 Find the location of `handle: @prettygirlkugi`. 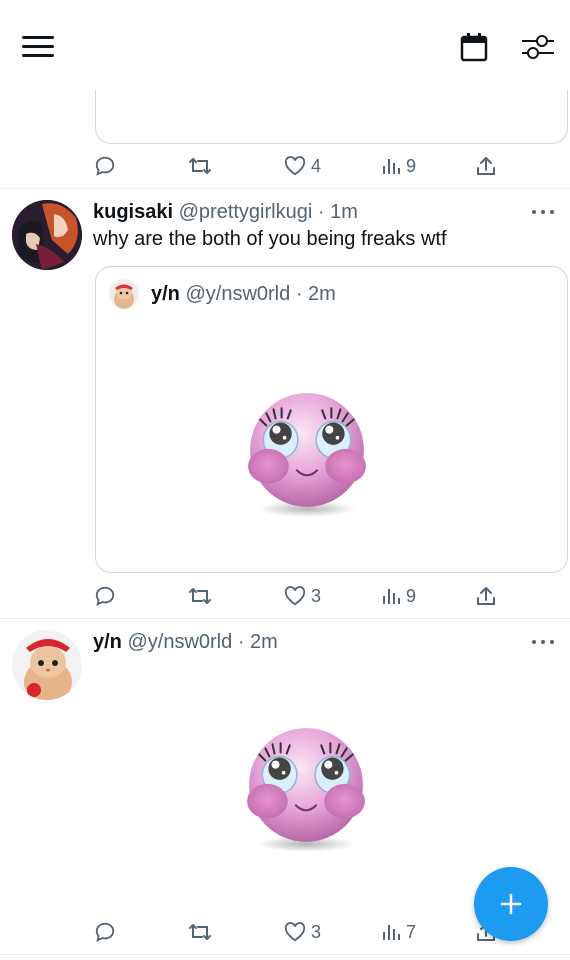

handle: @prettygirlkugi is located at coordinates (246, 212).